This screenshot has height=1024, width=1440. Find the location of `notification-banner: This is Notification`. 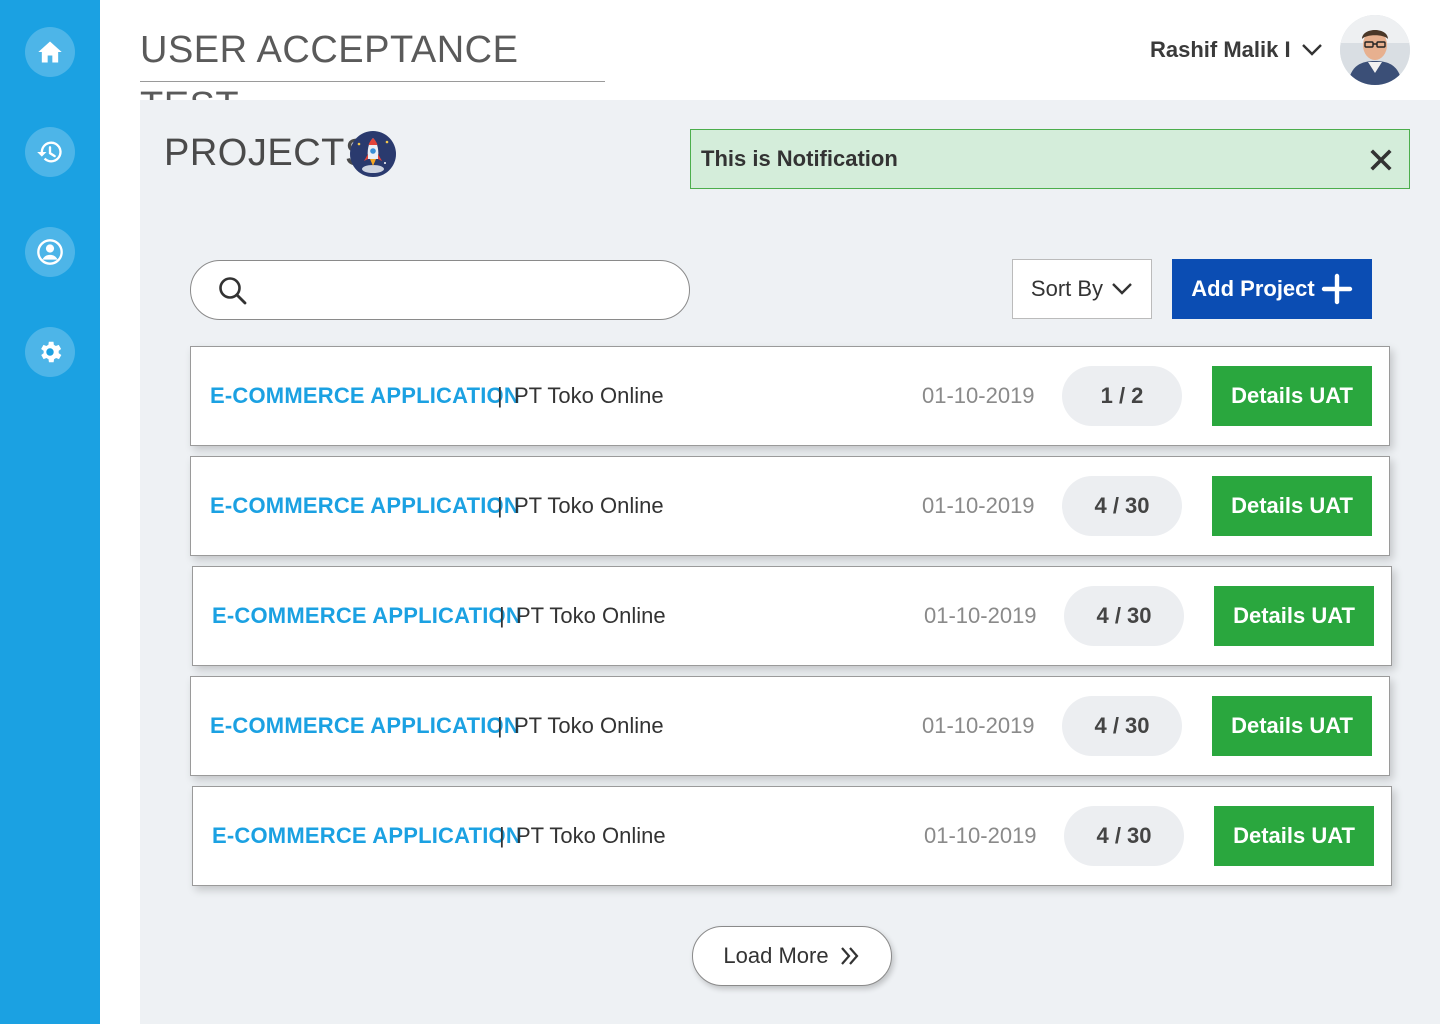

notification-banner: This is Notification is located at coordinates (1050, 159).